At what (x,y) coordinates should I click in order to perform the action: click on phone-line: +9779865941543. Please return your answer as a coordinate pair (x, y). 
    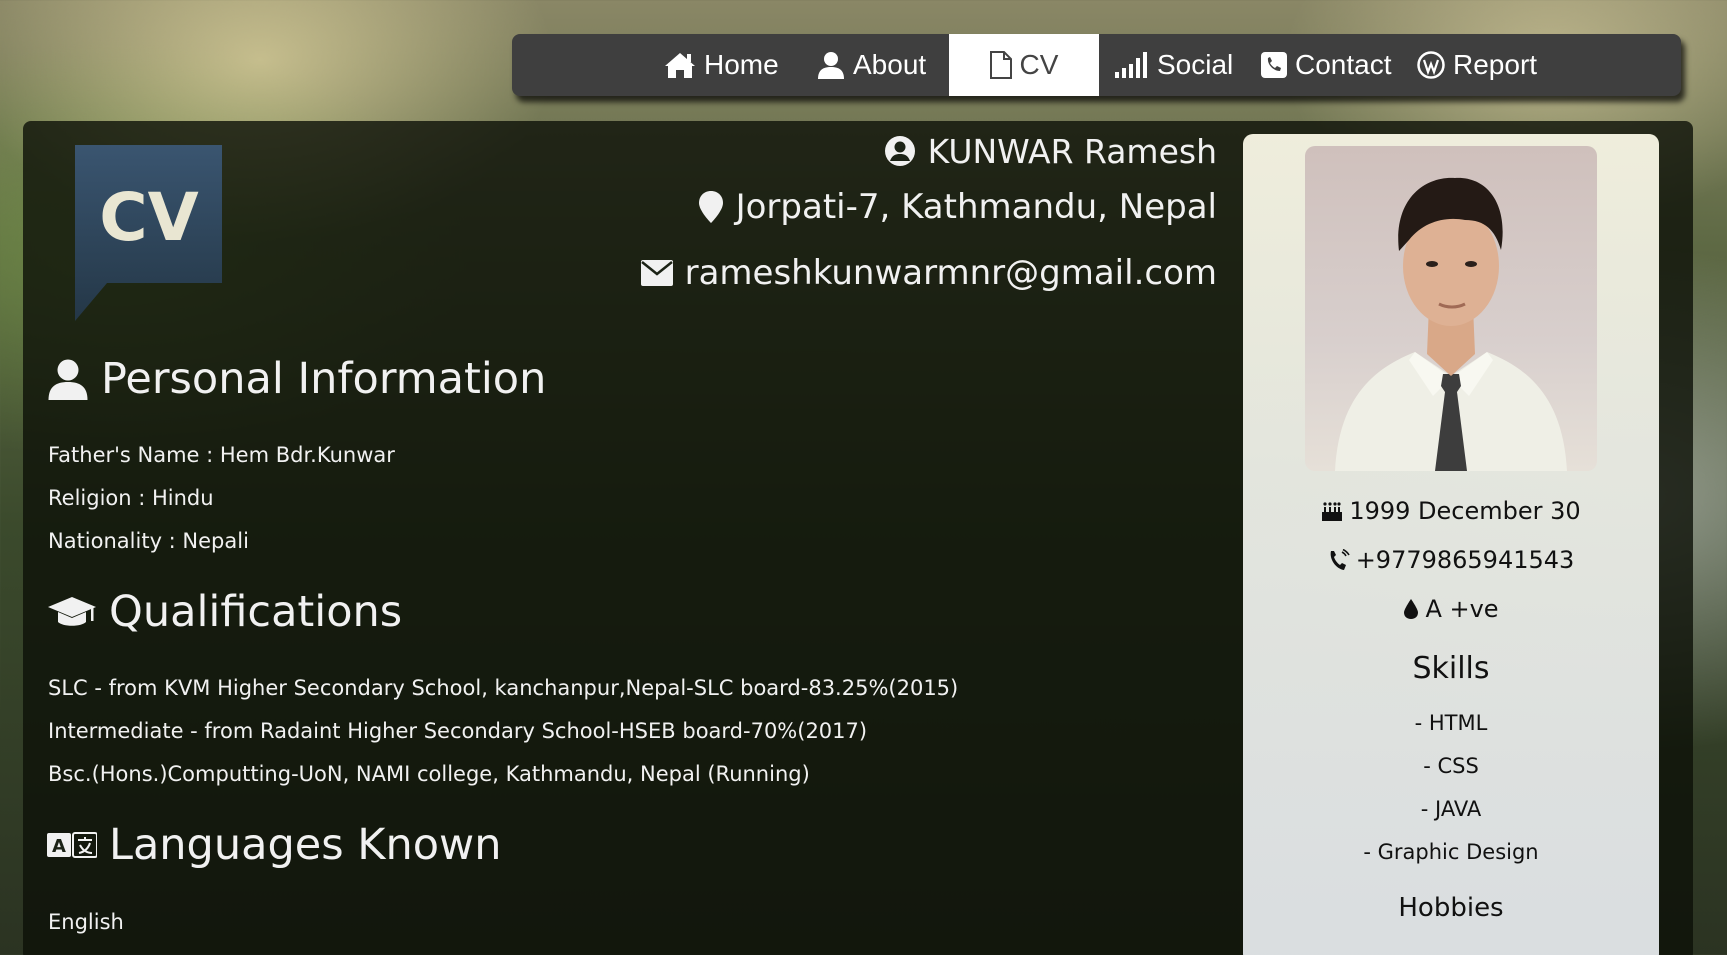
    Looking at the image, I should click on (1451, 560).